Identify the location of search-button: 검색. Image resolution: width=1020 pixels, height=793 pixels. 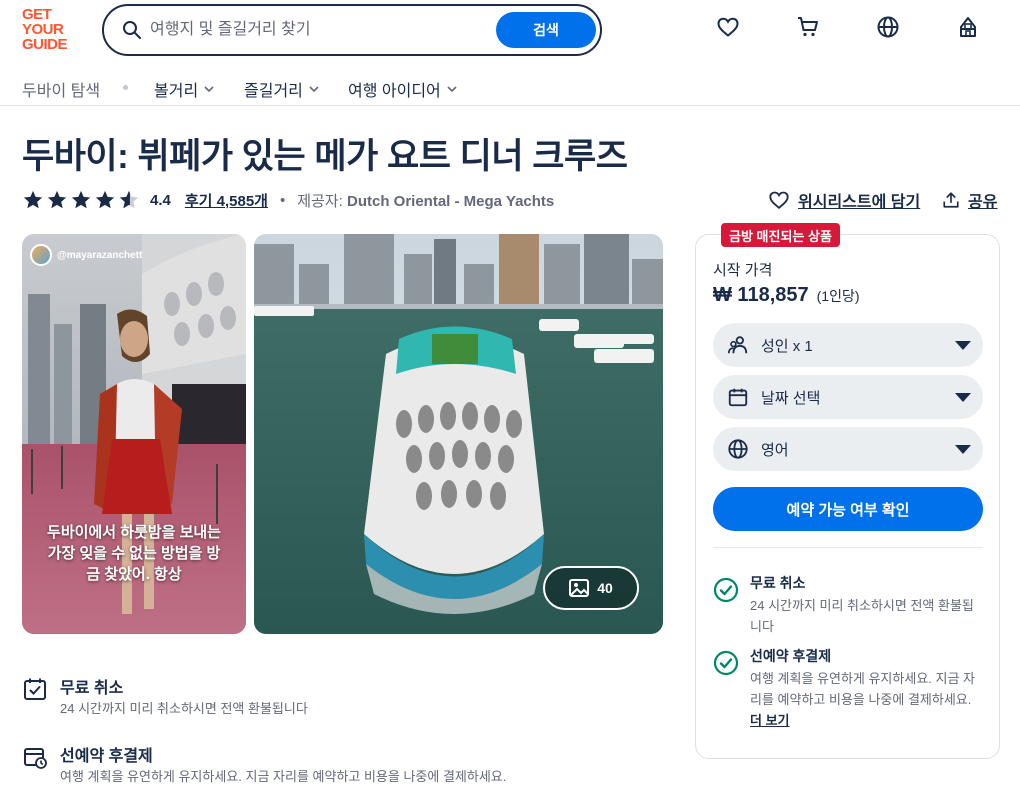
(546, 30).